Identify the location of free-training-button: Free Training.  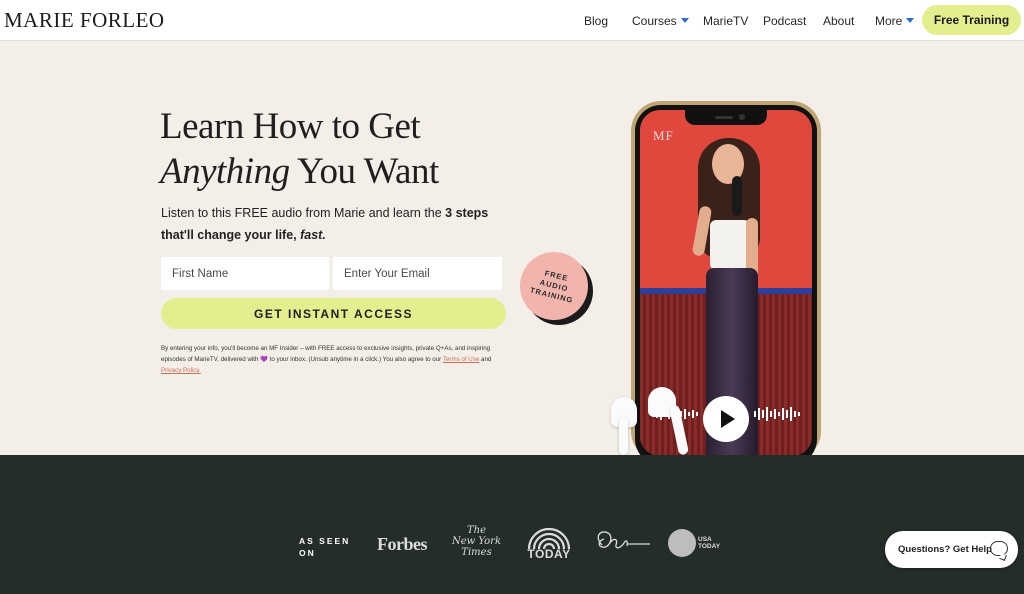
(971, 20).